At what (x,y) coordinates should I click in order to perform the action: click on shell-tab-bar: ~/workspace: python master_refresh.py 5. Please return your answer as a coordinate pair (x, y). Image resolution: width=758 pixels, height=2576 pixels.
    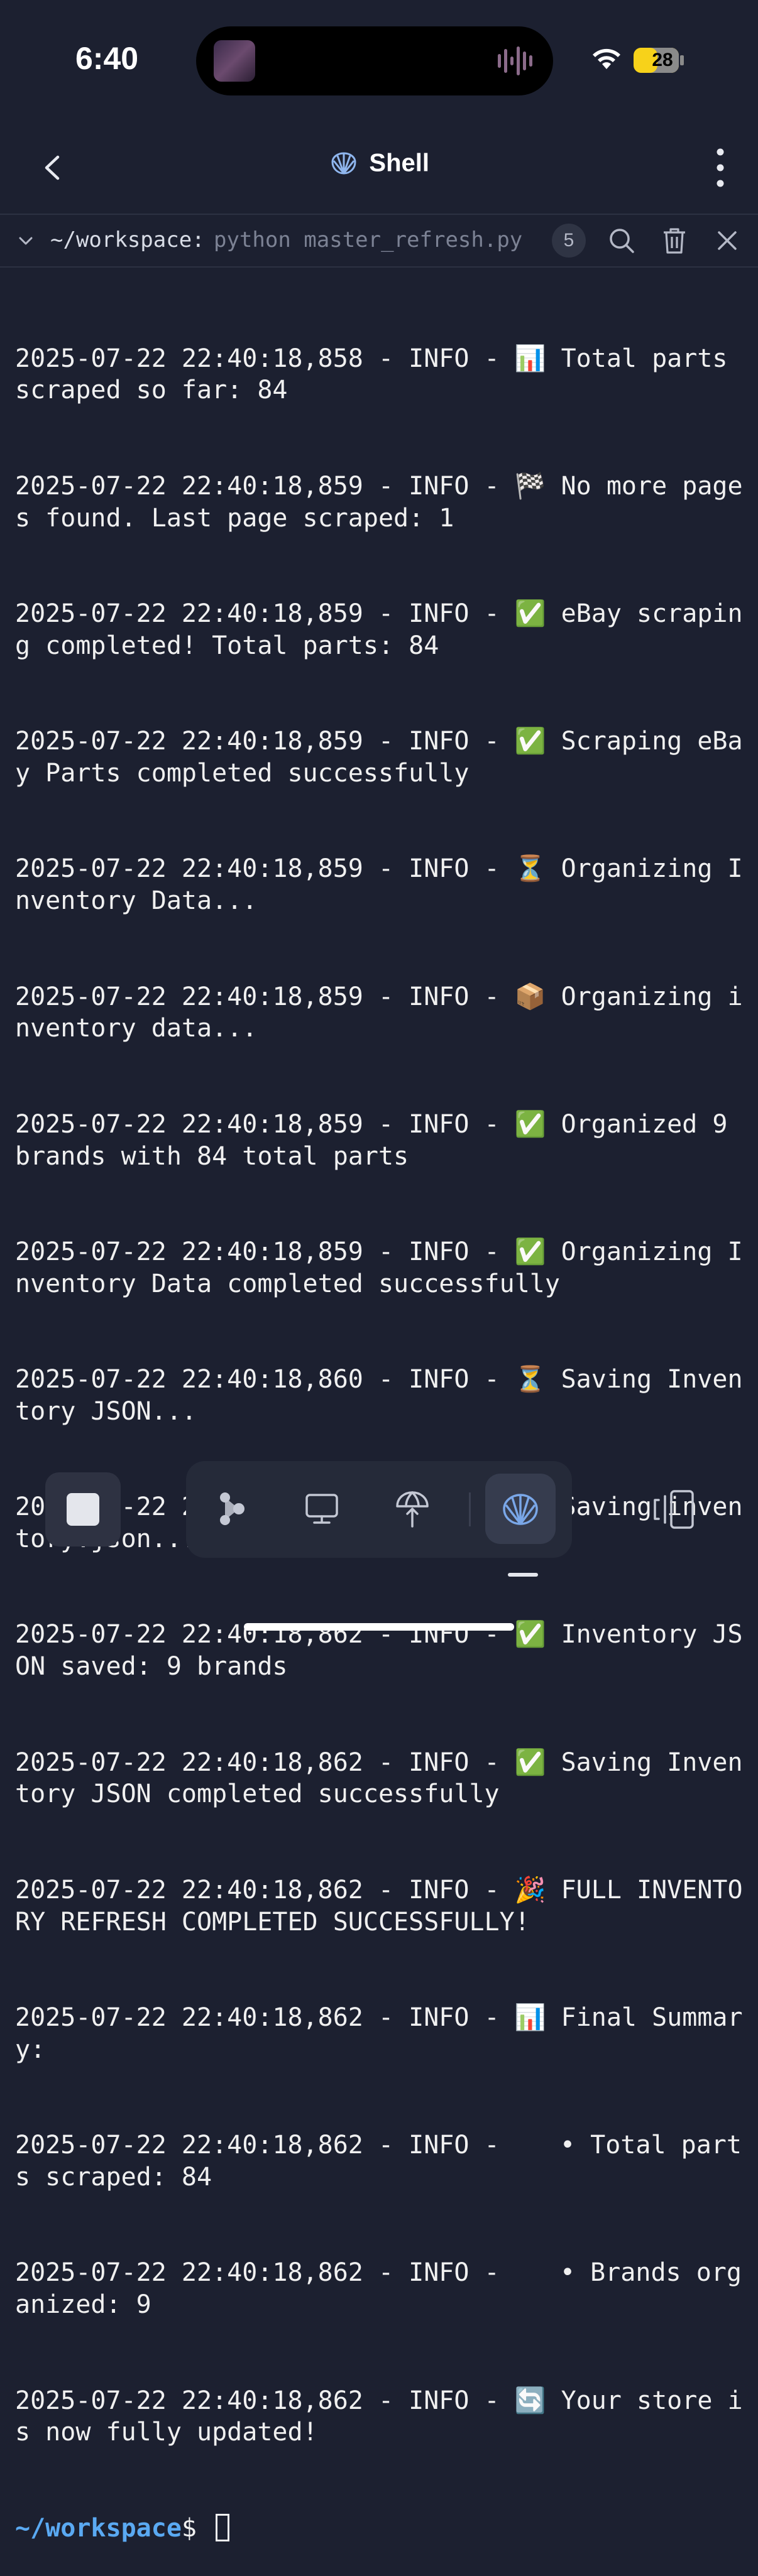
    Looking at the image, I should click on (379, 240).